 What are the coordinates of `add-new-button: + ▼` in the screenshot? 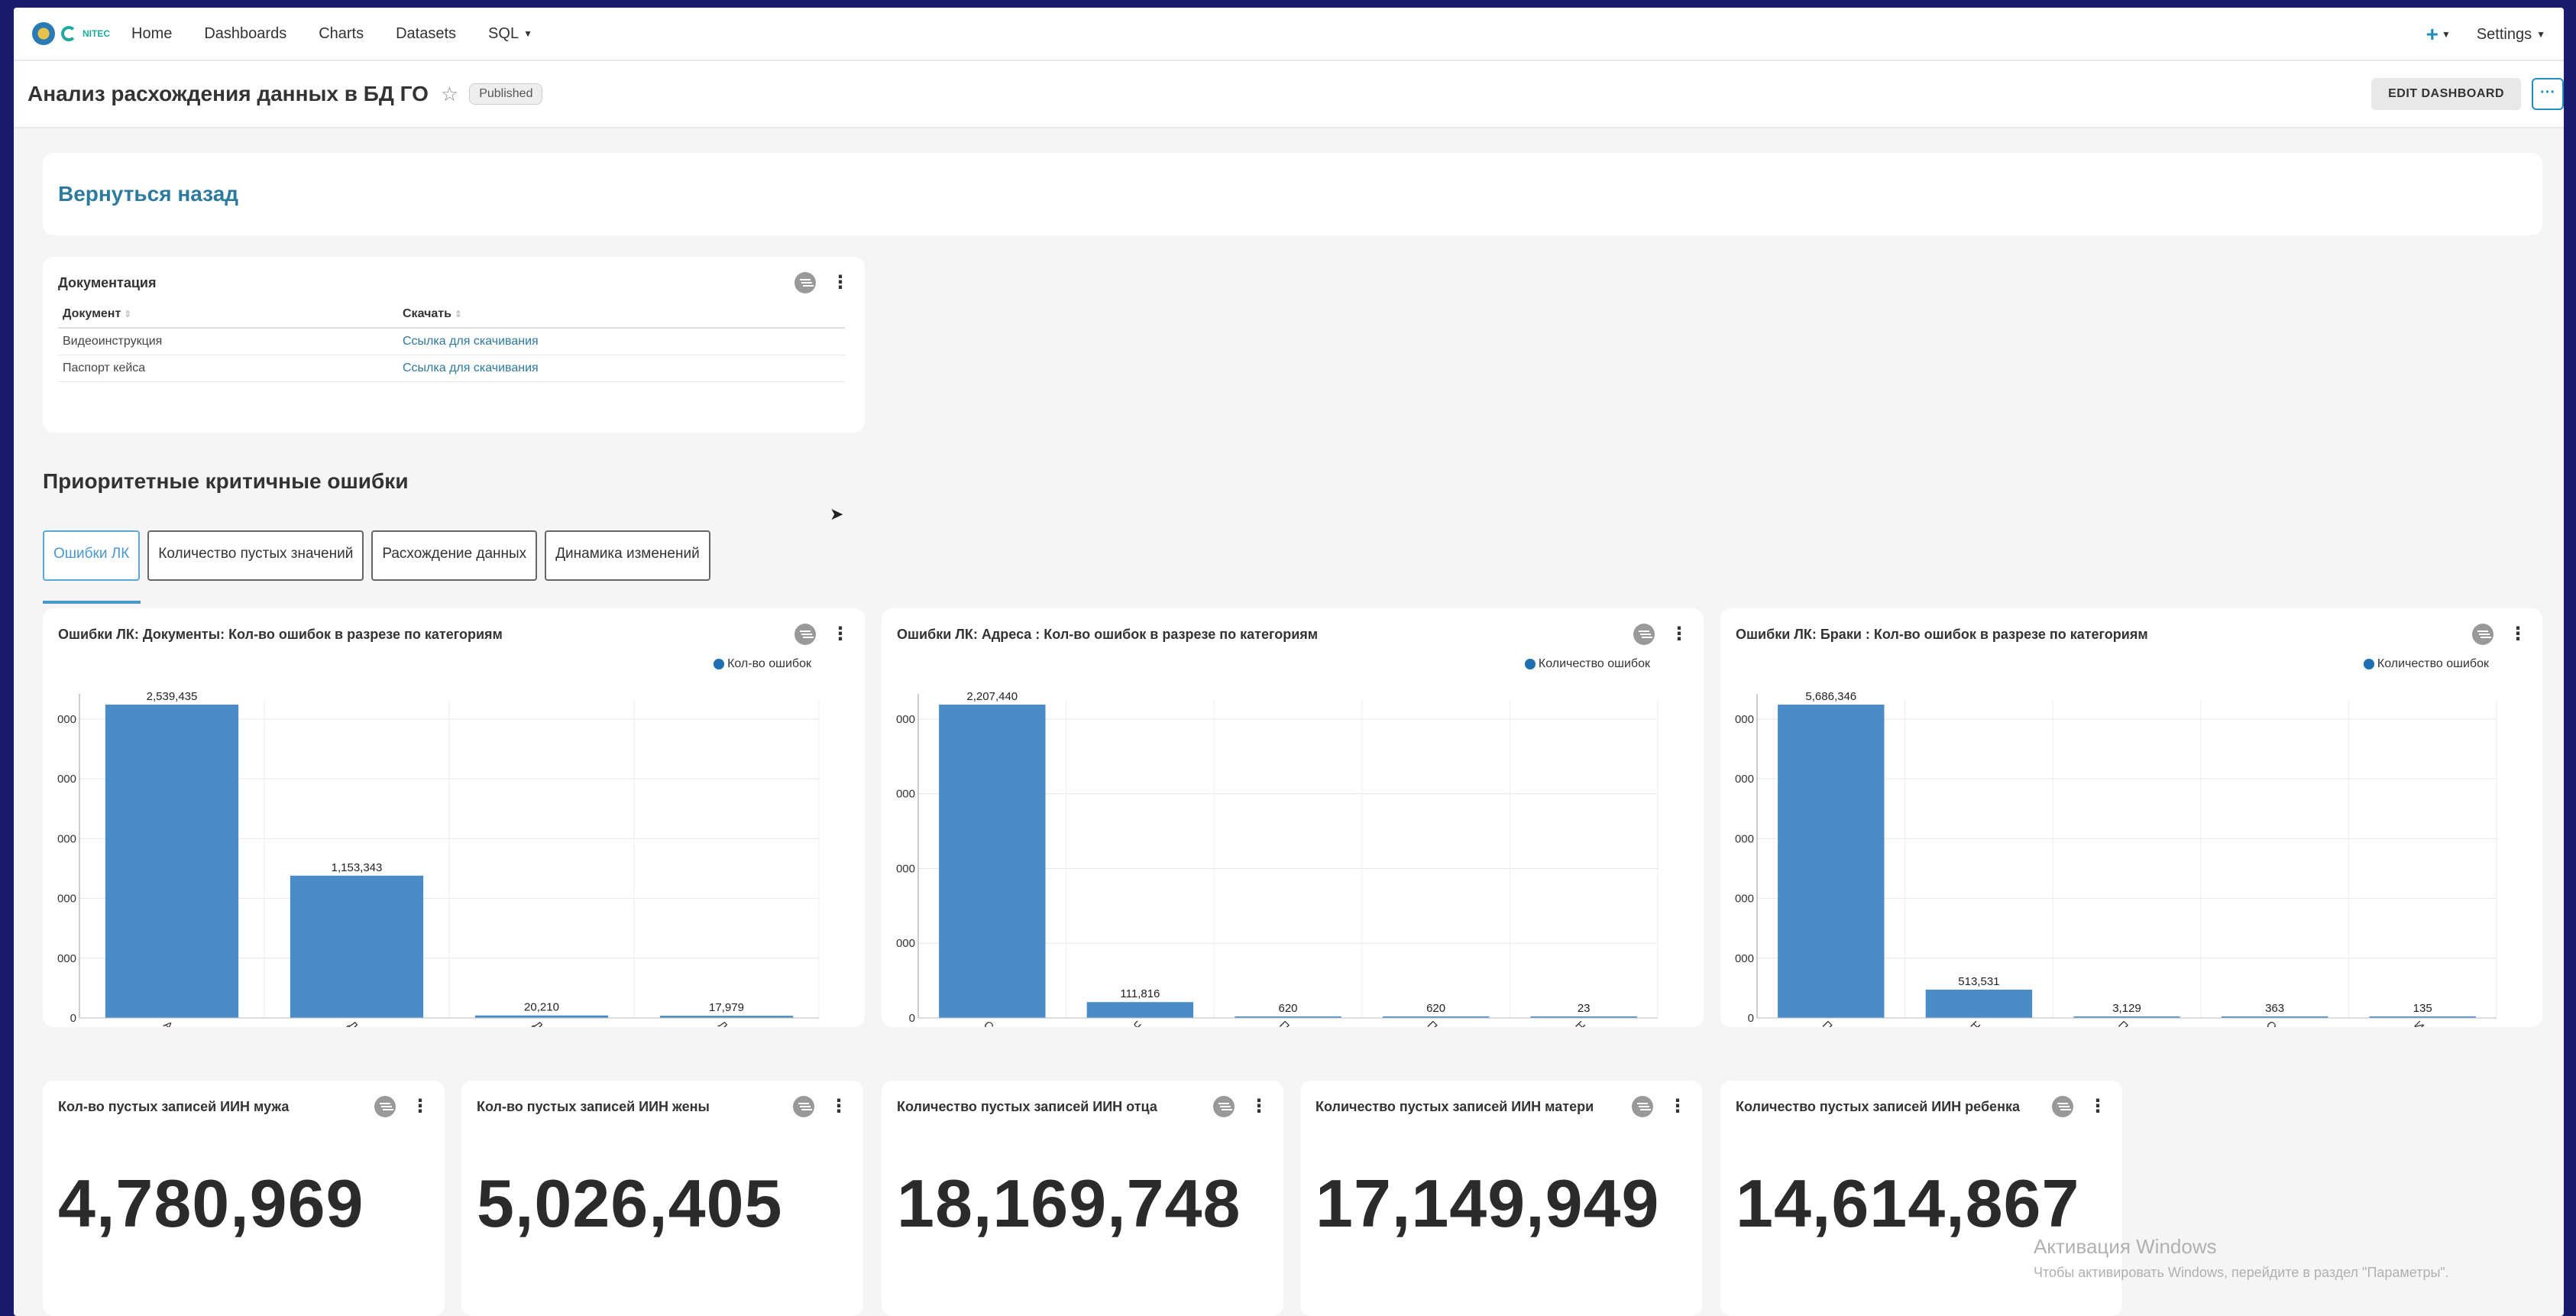 It's located at (2438, 34).